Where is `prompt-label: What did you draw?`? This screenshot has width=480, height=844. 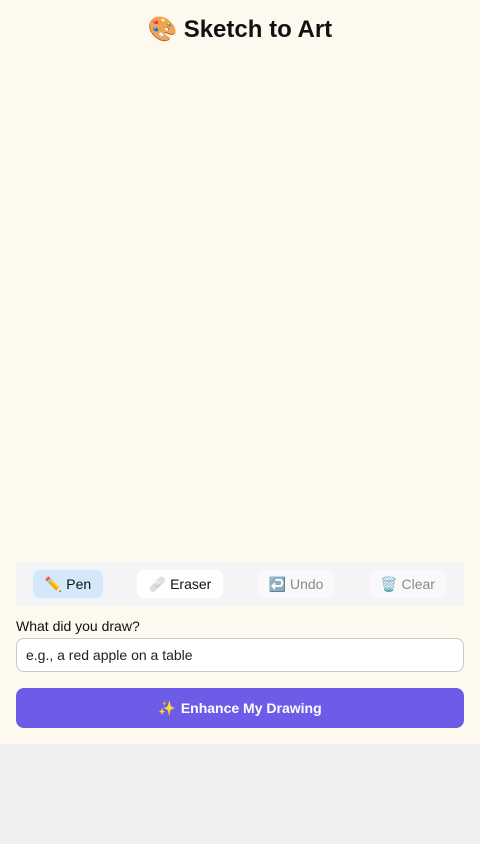
prompt-label: What did you draw? is located at coordinates (78, 626).